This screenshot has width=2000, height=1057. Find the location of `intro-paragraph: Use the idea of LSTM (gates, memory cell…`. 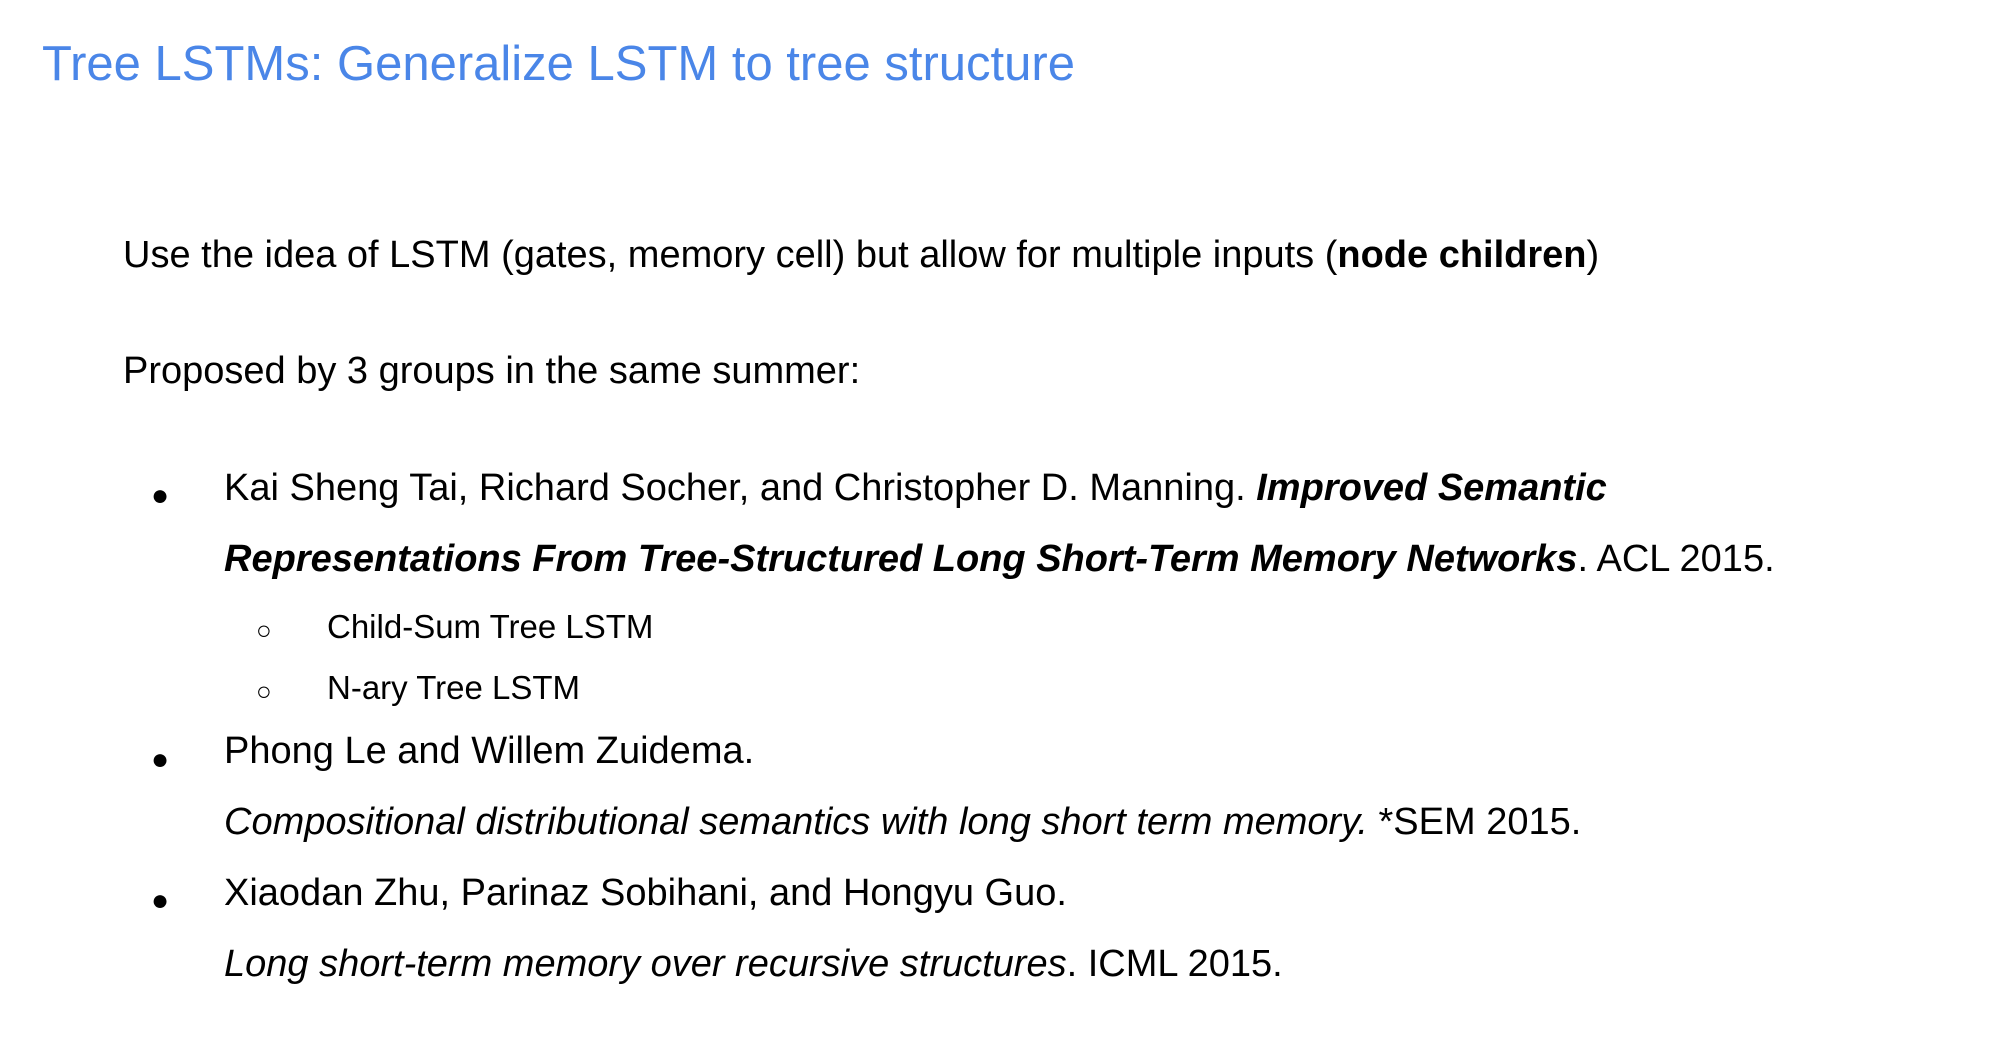

intro-paragraph: Use the idea of LSTM (gates, memory cell… is located at coordinates (861, 256).